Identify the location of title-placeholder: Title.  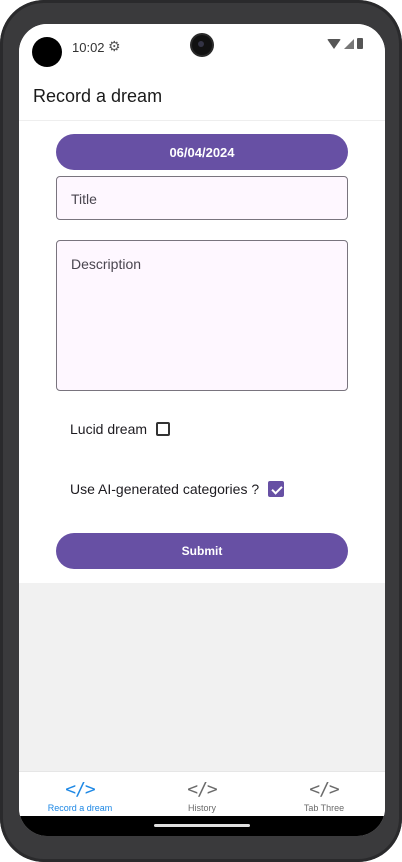
(84, 199).